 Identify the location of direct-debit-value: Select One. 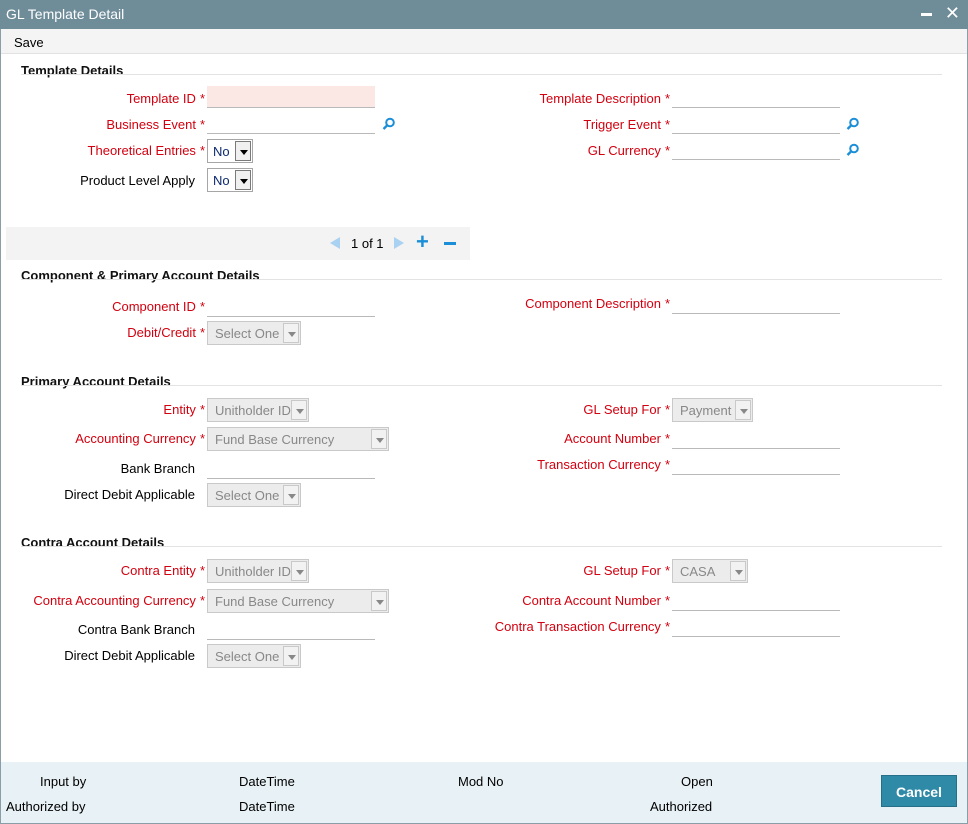
(247, 495).